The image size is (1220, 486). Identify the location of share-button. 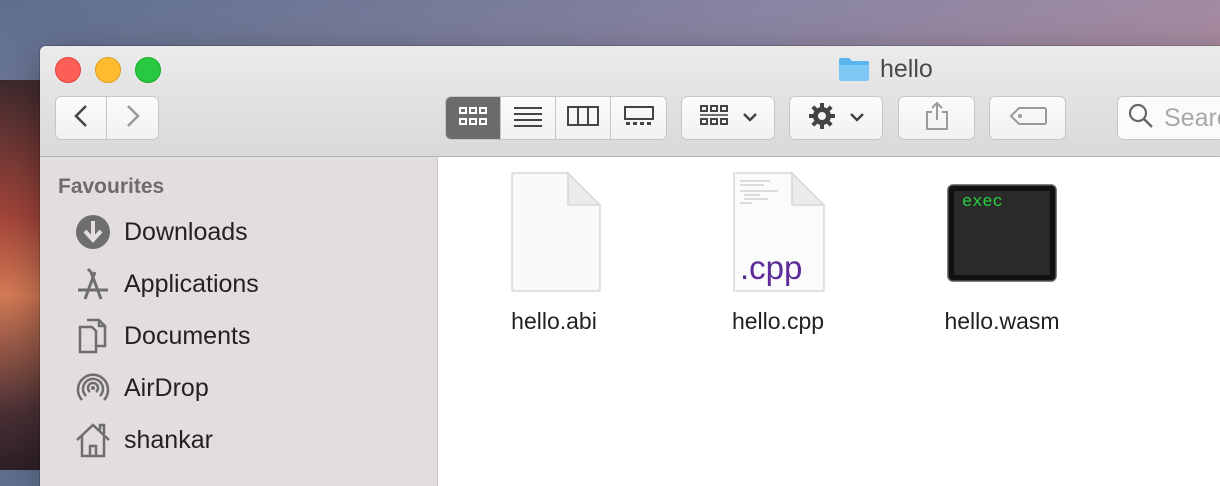
(936, 118).